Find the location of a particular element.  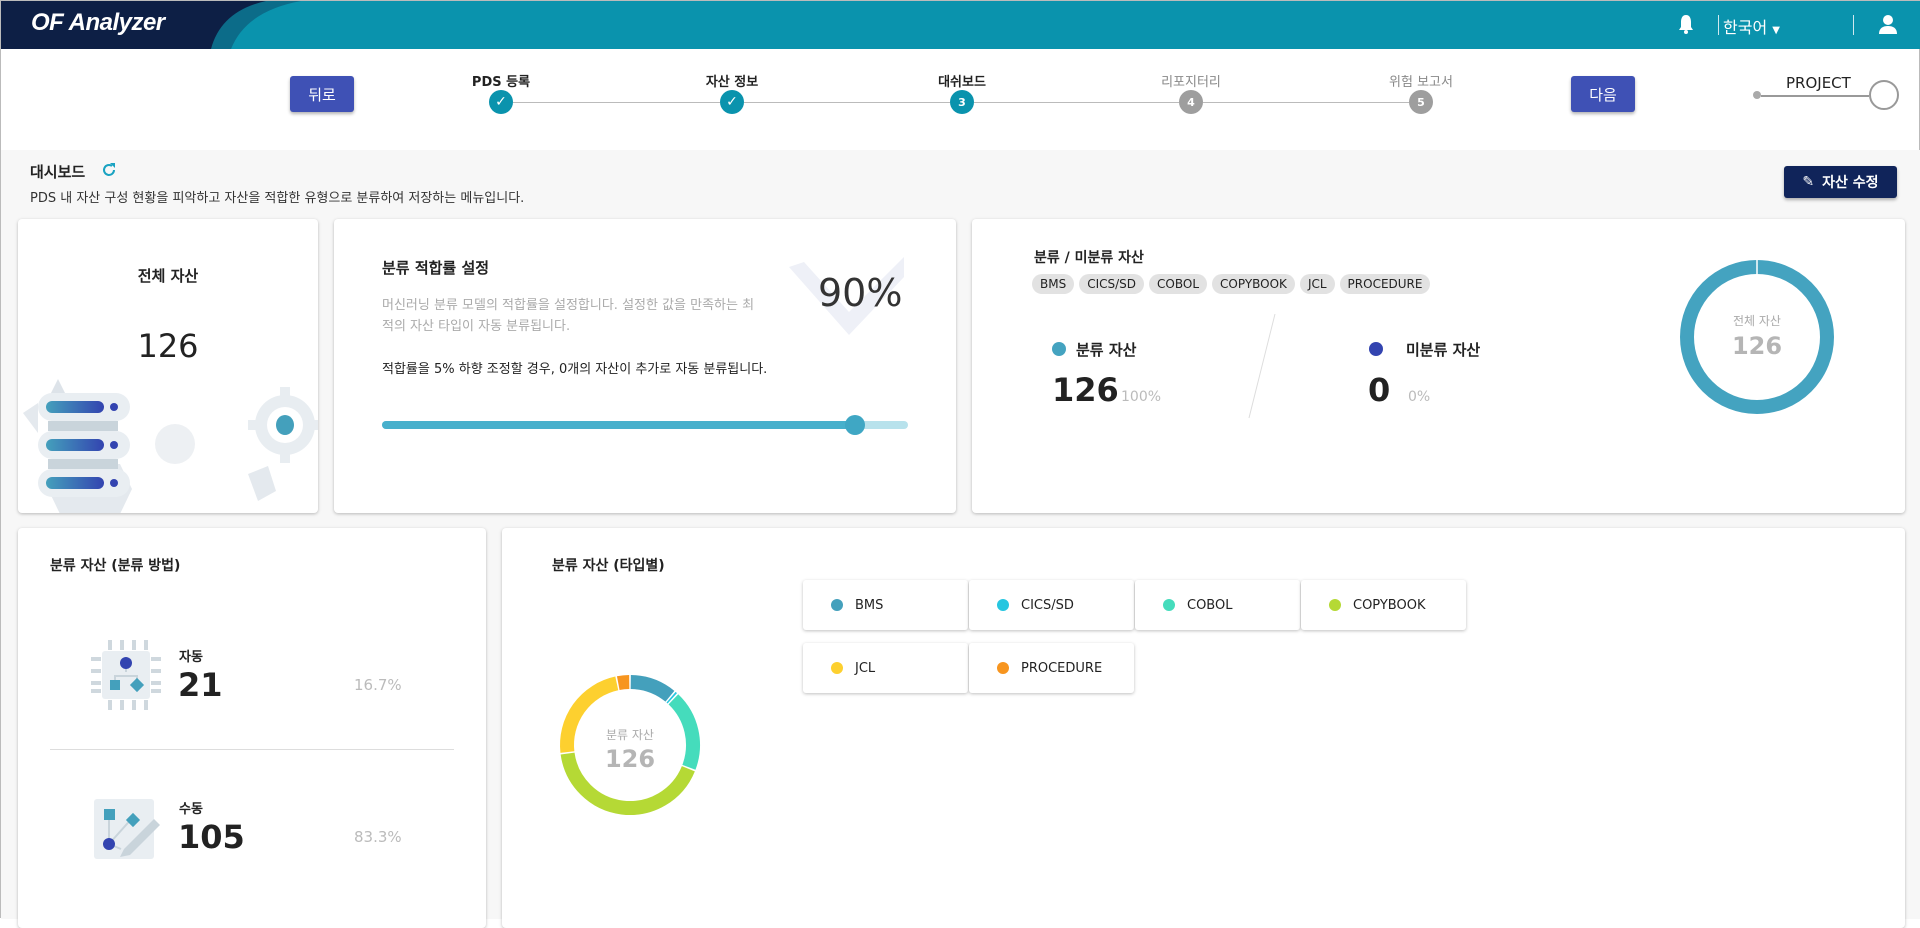

step-label: 위험 보고서 is located at coordinates (1421, 82).